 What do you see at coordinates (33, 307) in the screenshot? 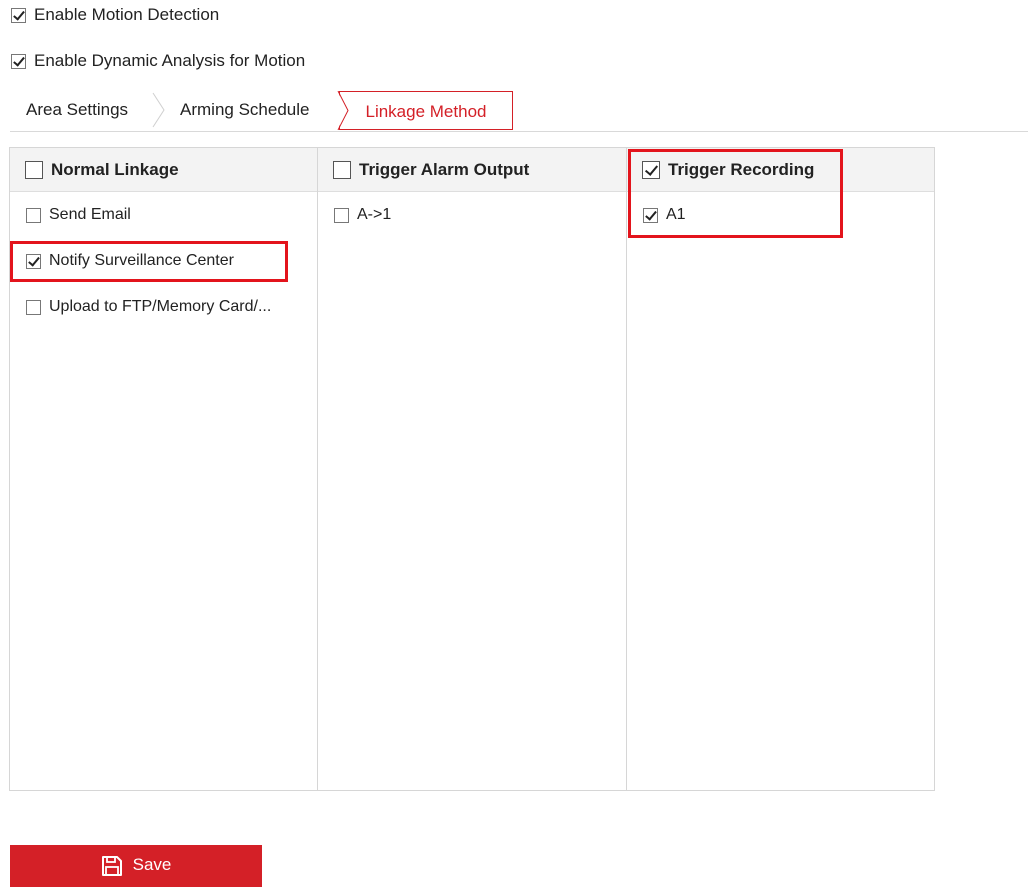
I see `upload-ftp-checkbox` at bounding box center [33, 307].